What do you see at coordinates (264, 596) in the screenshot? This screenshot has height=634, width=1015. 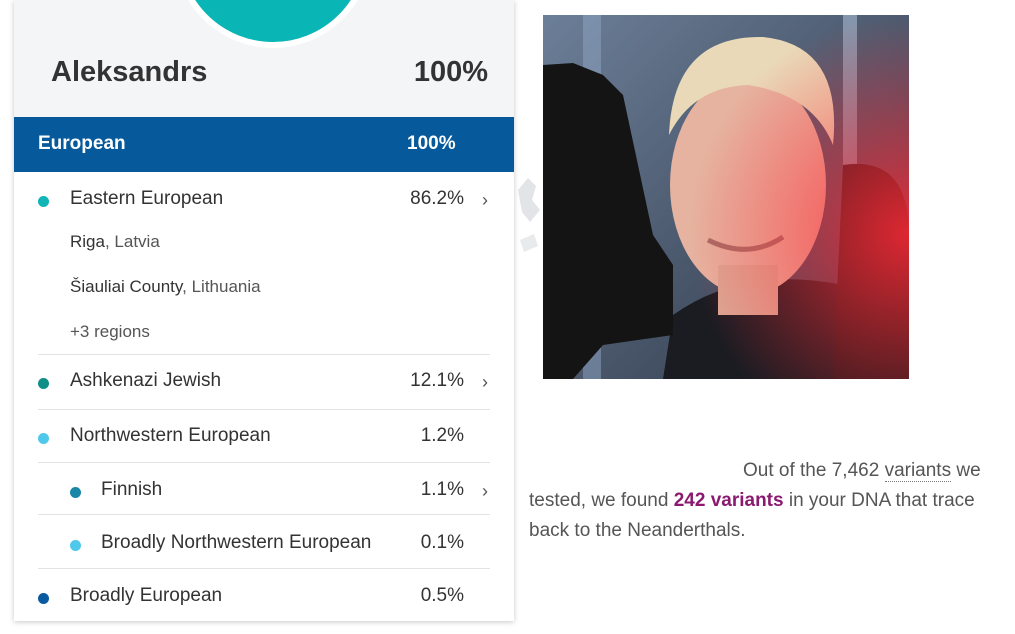 I see `ancestry-row-broadly-european: Broadly European 0.5%` at bounding box center [264, 596].